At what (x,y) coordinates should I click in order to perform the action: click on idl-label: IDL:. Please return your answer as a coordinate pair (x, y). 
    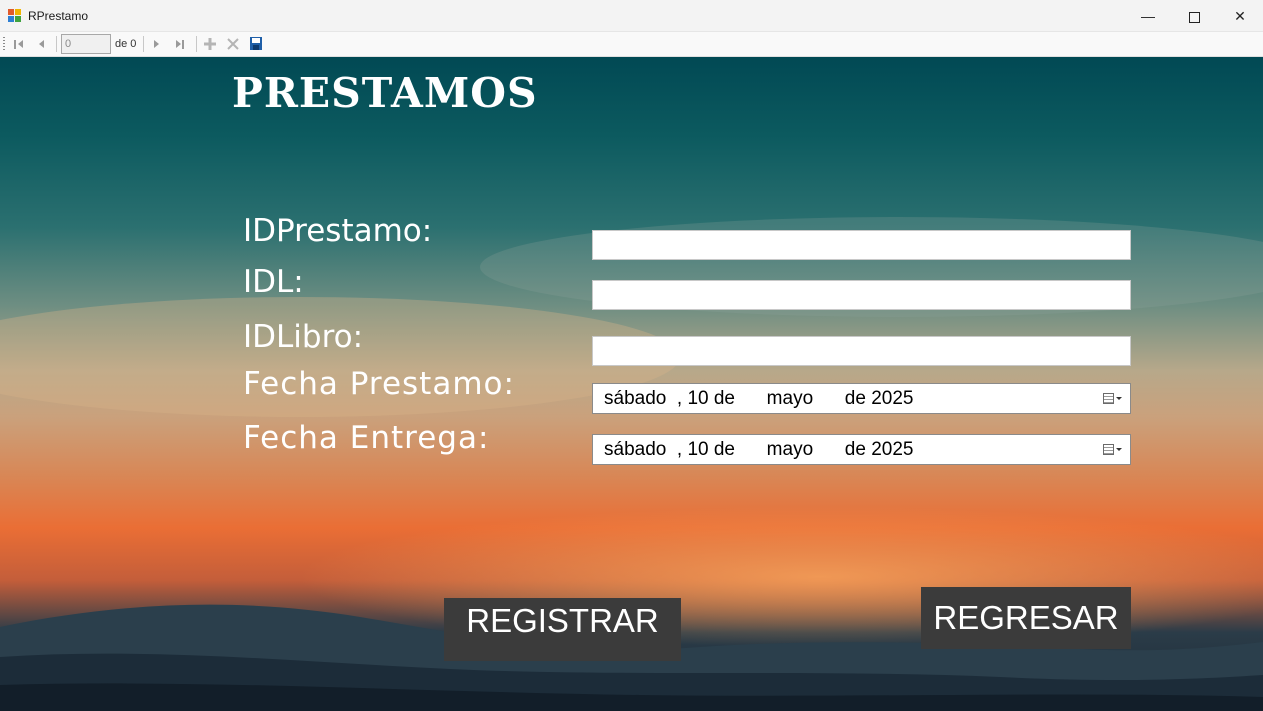
    Looking at the image, I should click on (273, 282).